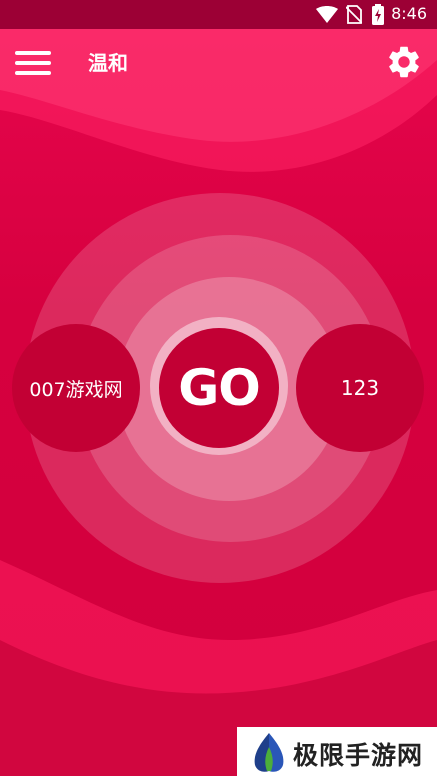 This screenshot has width=437, height=776. Describe the element at coordinates (76, 388) in the screenshot. I see `left-option-button: 007游戏网` at that location.